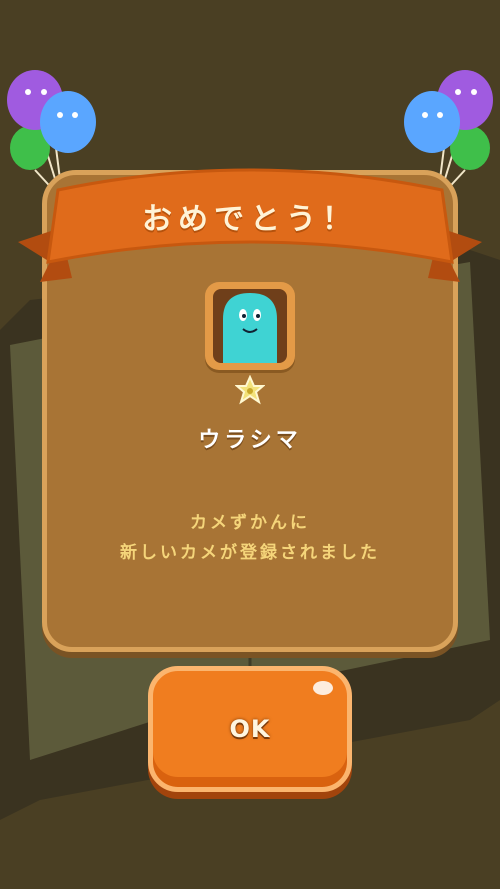 This screenshot has width=500, height=889. I want to click on turtle-character-icon, so click(250, 328).